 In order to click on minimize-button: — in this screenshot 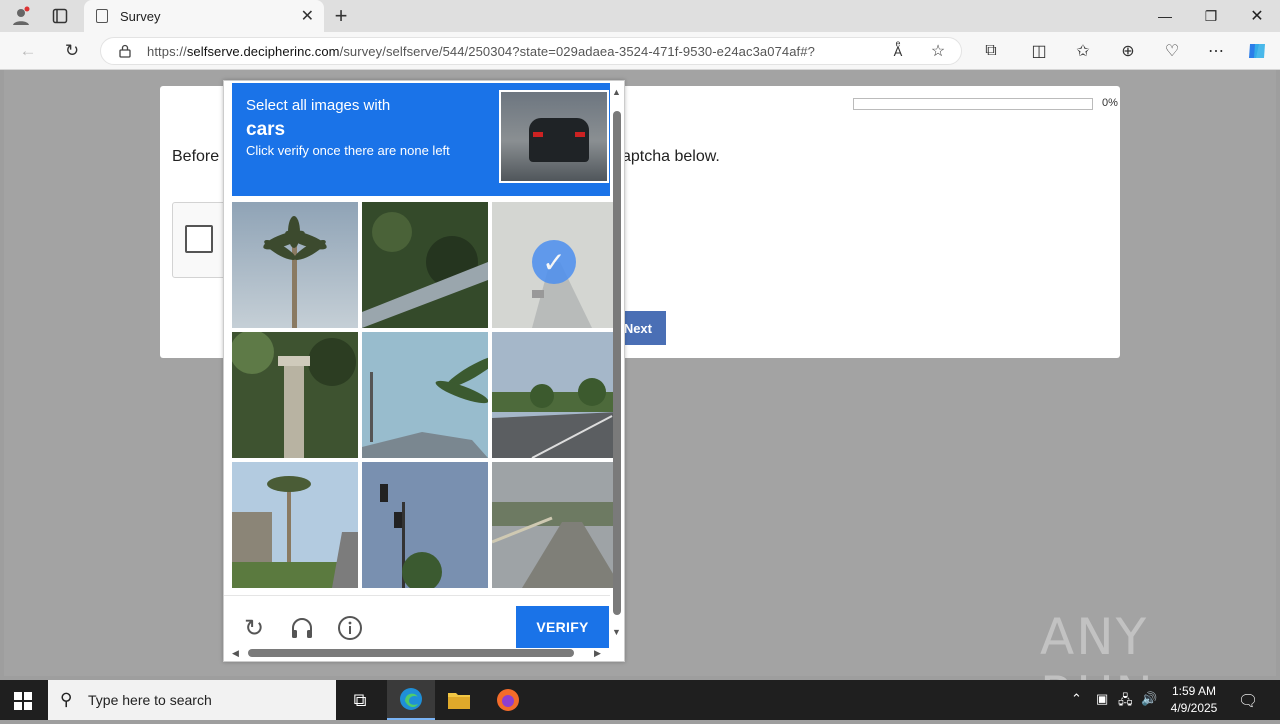, I will do `click(1165, 16)`.